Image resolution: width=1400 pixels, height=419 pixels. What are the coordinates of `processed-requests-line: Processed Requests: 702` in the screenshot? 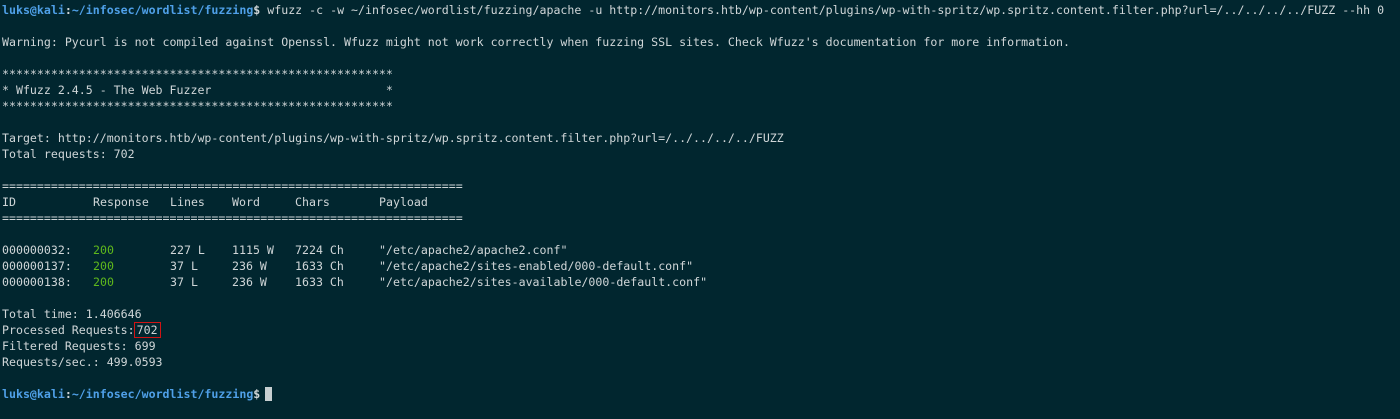 It's located at (701, 330).